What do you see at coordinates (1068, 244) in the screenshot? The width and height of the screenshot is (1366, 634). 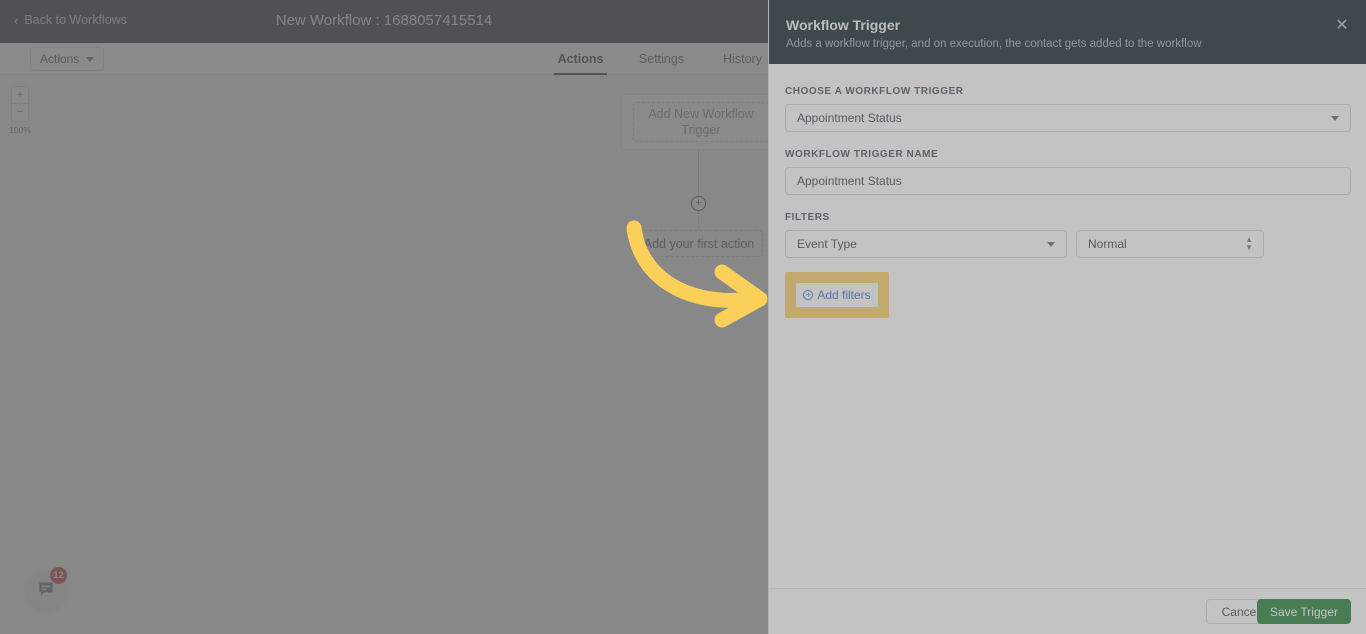 I see `filter-row: Event Type Normal ▲ ▼` at bounding box center [1068, 244].